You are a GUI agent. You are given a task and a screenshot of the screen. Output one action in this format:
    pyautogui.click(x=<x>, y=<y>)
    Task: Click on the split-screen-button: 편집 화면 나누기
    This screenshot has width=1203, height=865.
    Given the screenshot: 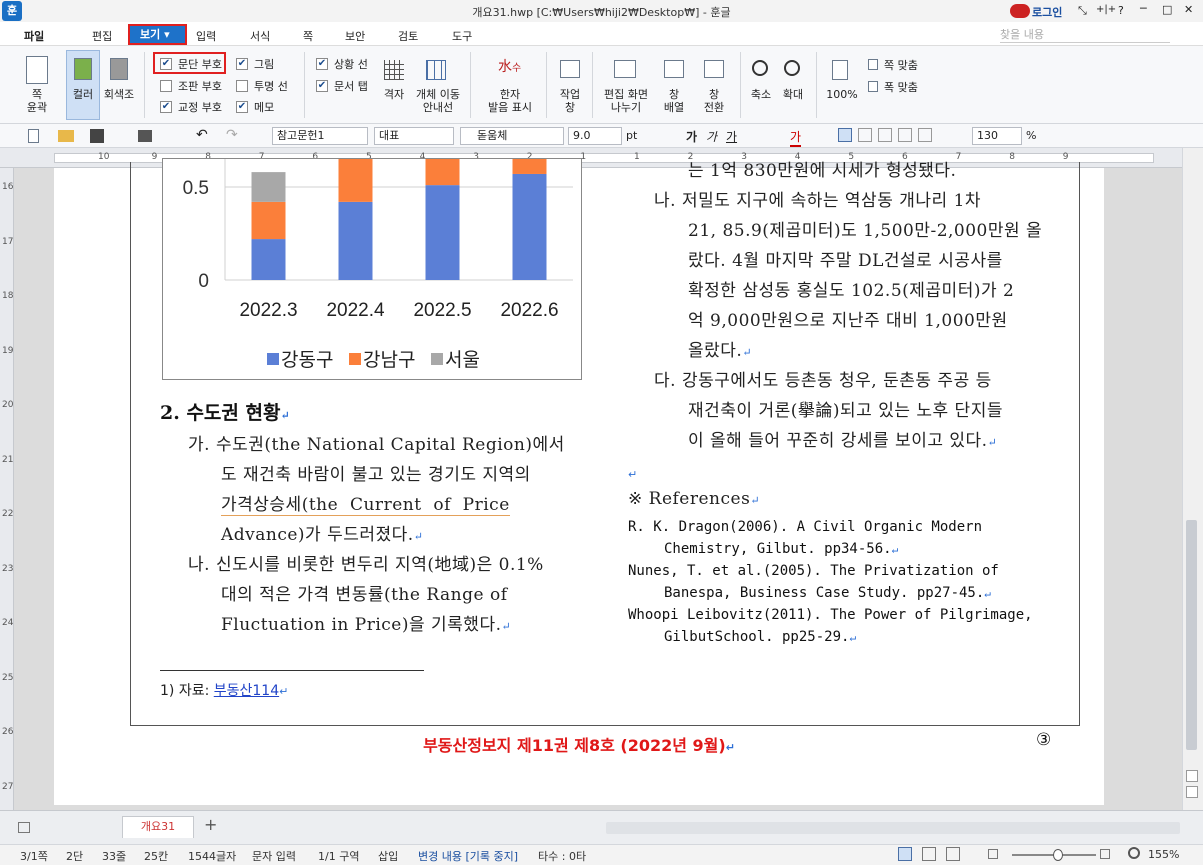 What is the action you would take?
    pyautogui.click(x=626, y=101)
    